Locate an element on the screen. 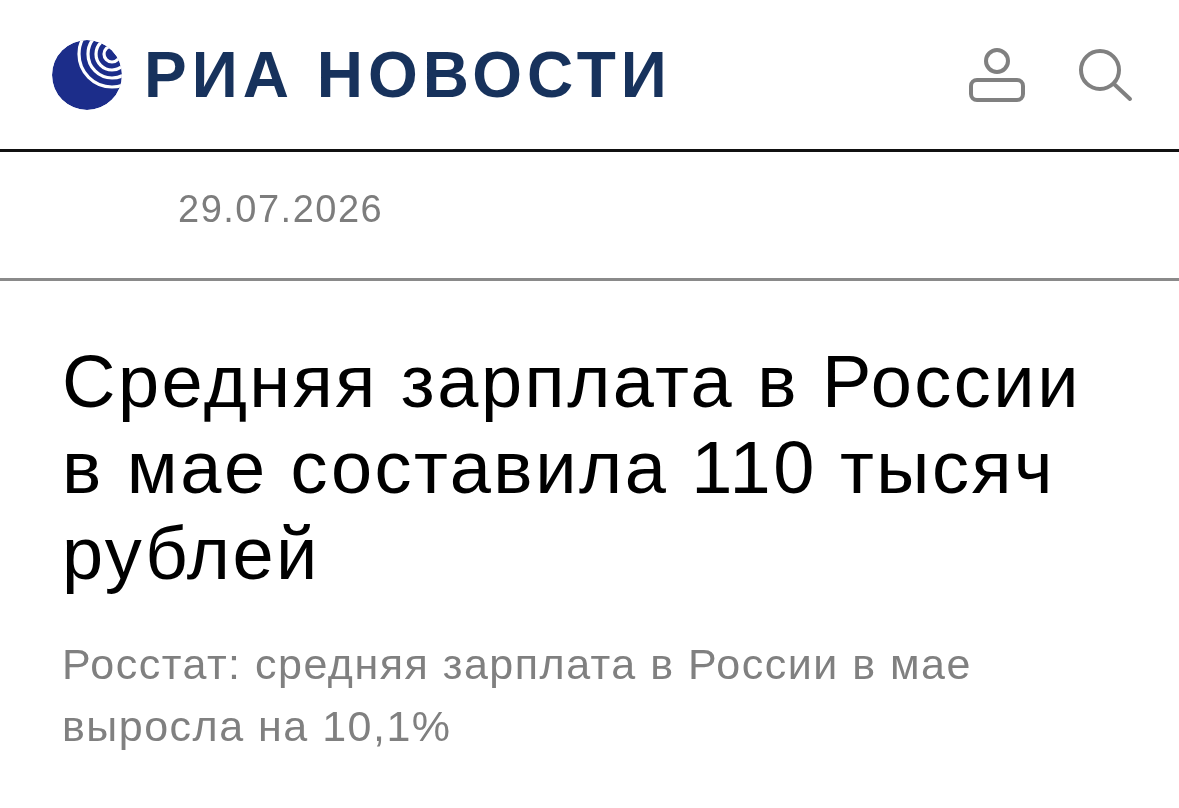 This screenshot has height=808, width=1179. search-icon is located at coordinates (1105, 74).